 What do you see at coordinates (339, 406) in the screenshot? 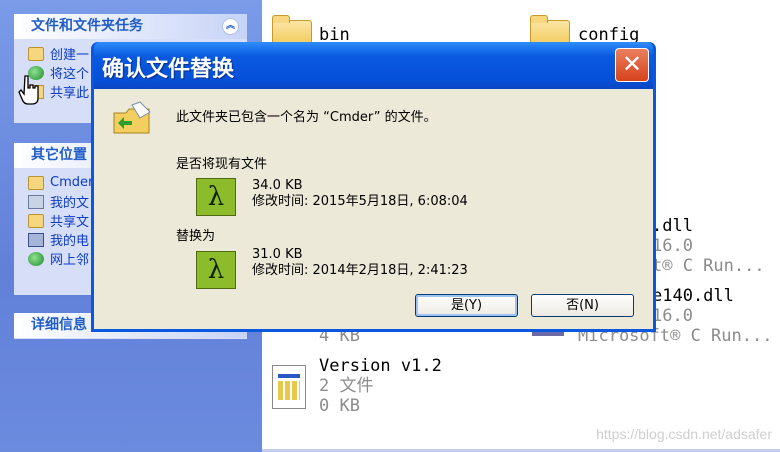
I see `file-size: 0 KB` at bounding box center [339, 406].